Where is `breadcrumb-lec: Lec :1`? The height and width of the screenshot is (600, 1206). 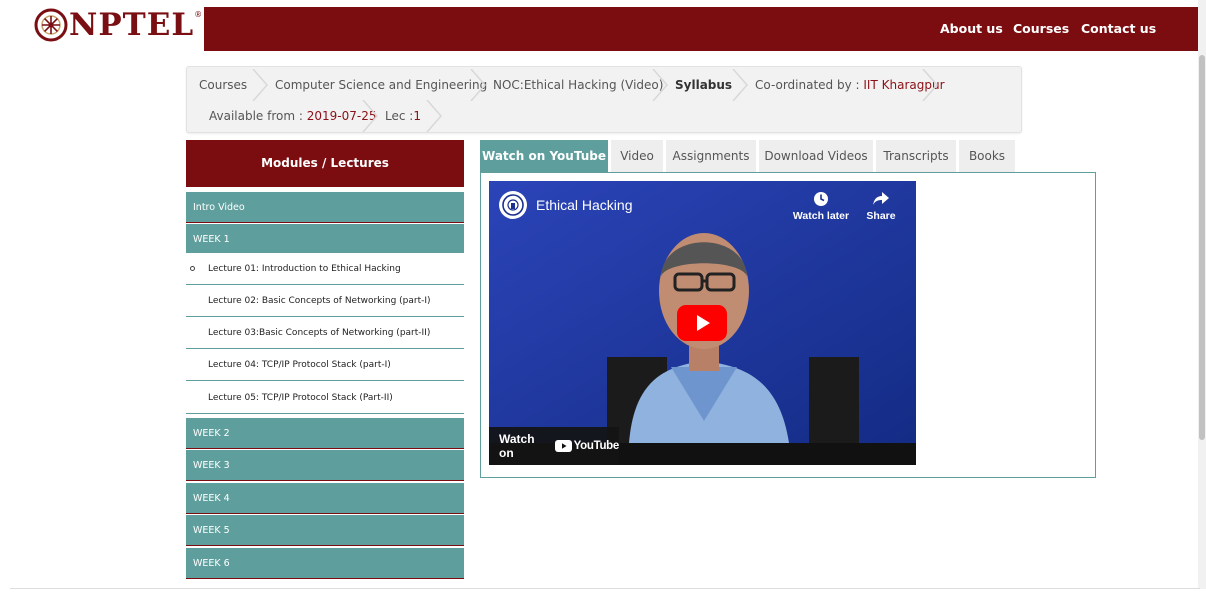
breadcrumb-lec: Lec :1 is located at coordinates (403, 116).